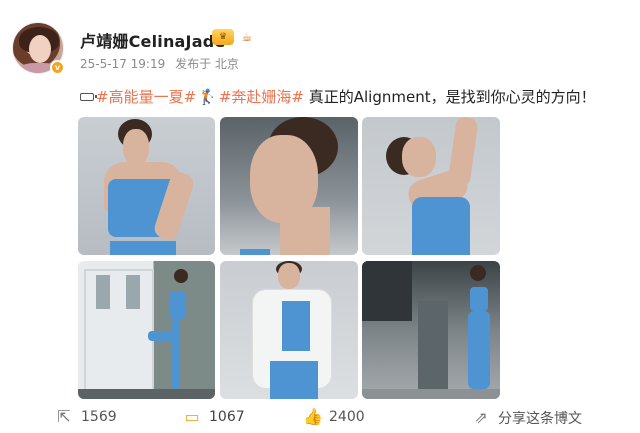  Describe the element at coordinates (192, 416) in the screenshot. I see `comment-icon: ▭` at that location.